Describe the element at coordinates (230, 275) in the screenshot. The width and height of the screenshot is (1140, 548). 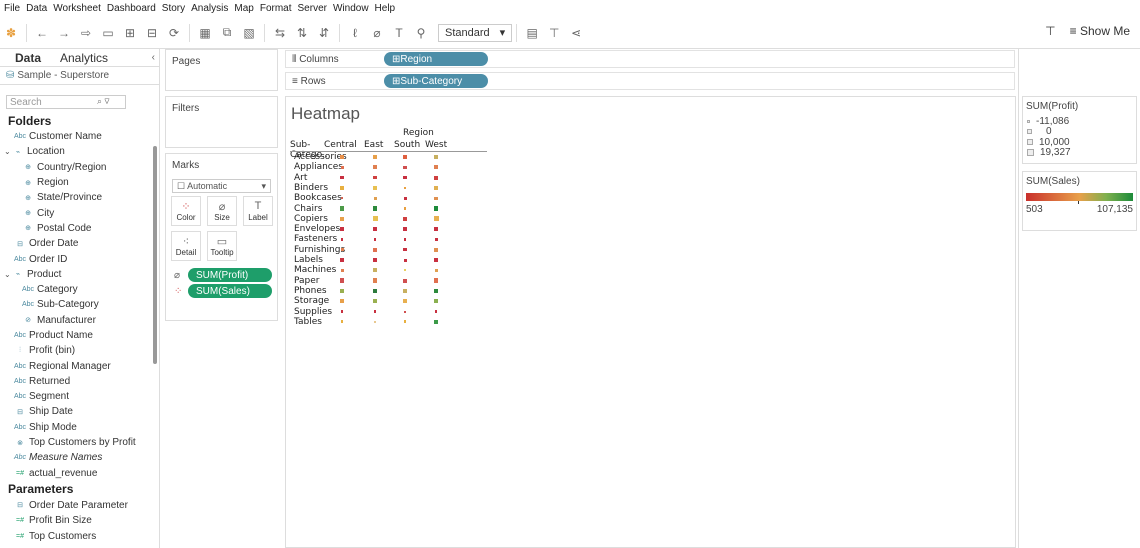
I see `profit-size-pill: SUM(Profit)` at that location.